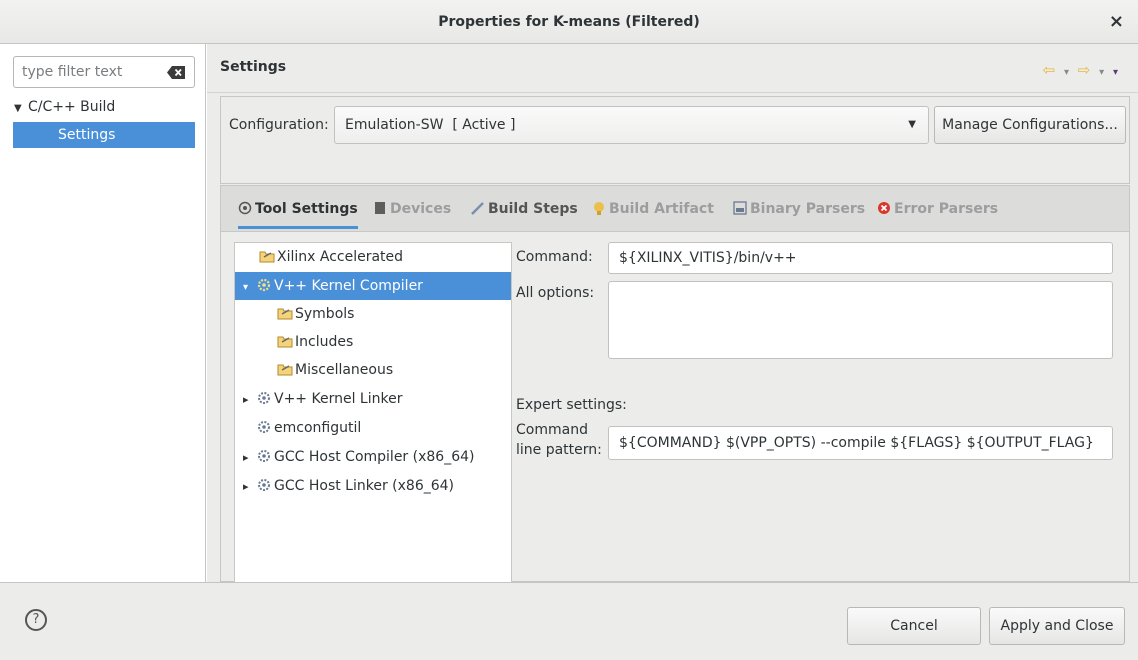 This screenshot has width=1138, height=660. What do you see at coordinates (87, 135) in the screenshot?
I see `sidebar-item-label: Settings` at bounding box center [87, 135].